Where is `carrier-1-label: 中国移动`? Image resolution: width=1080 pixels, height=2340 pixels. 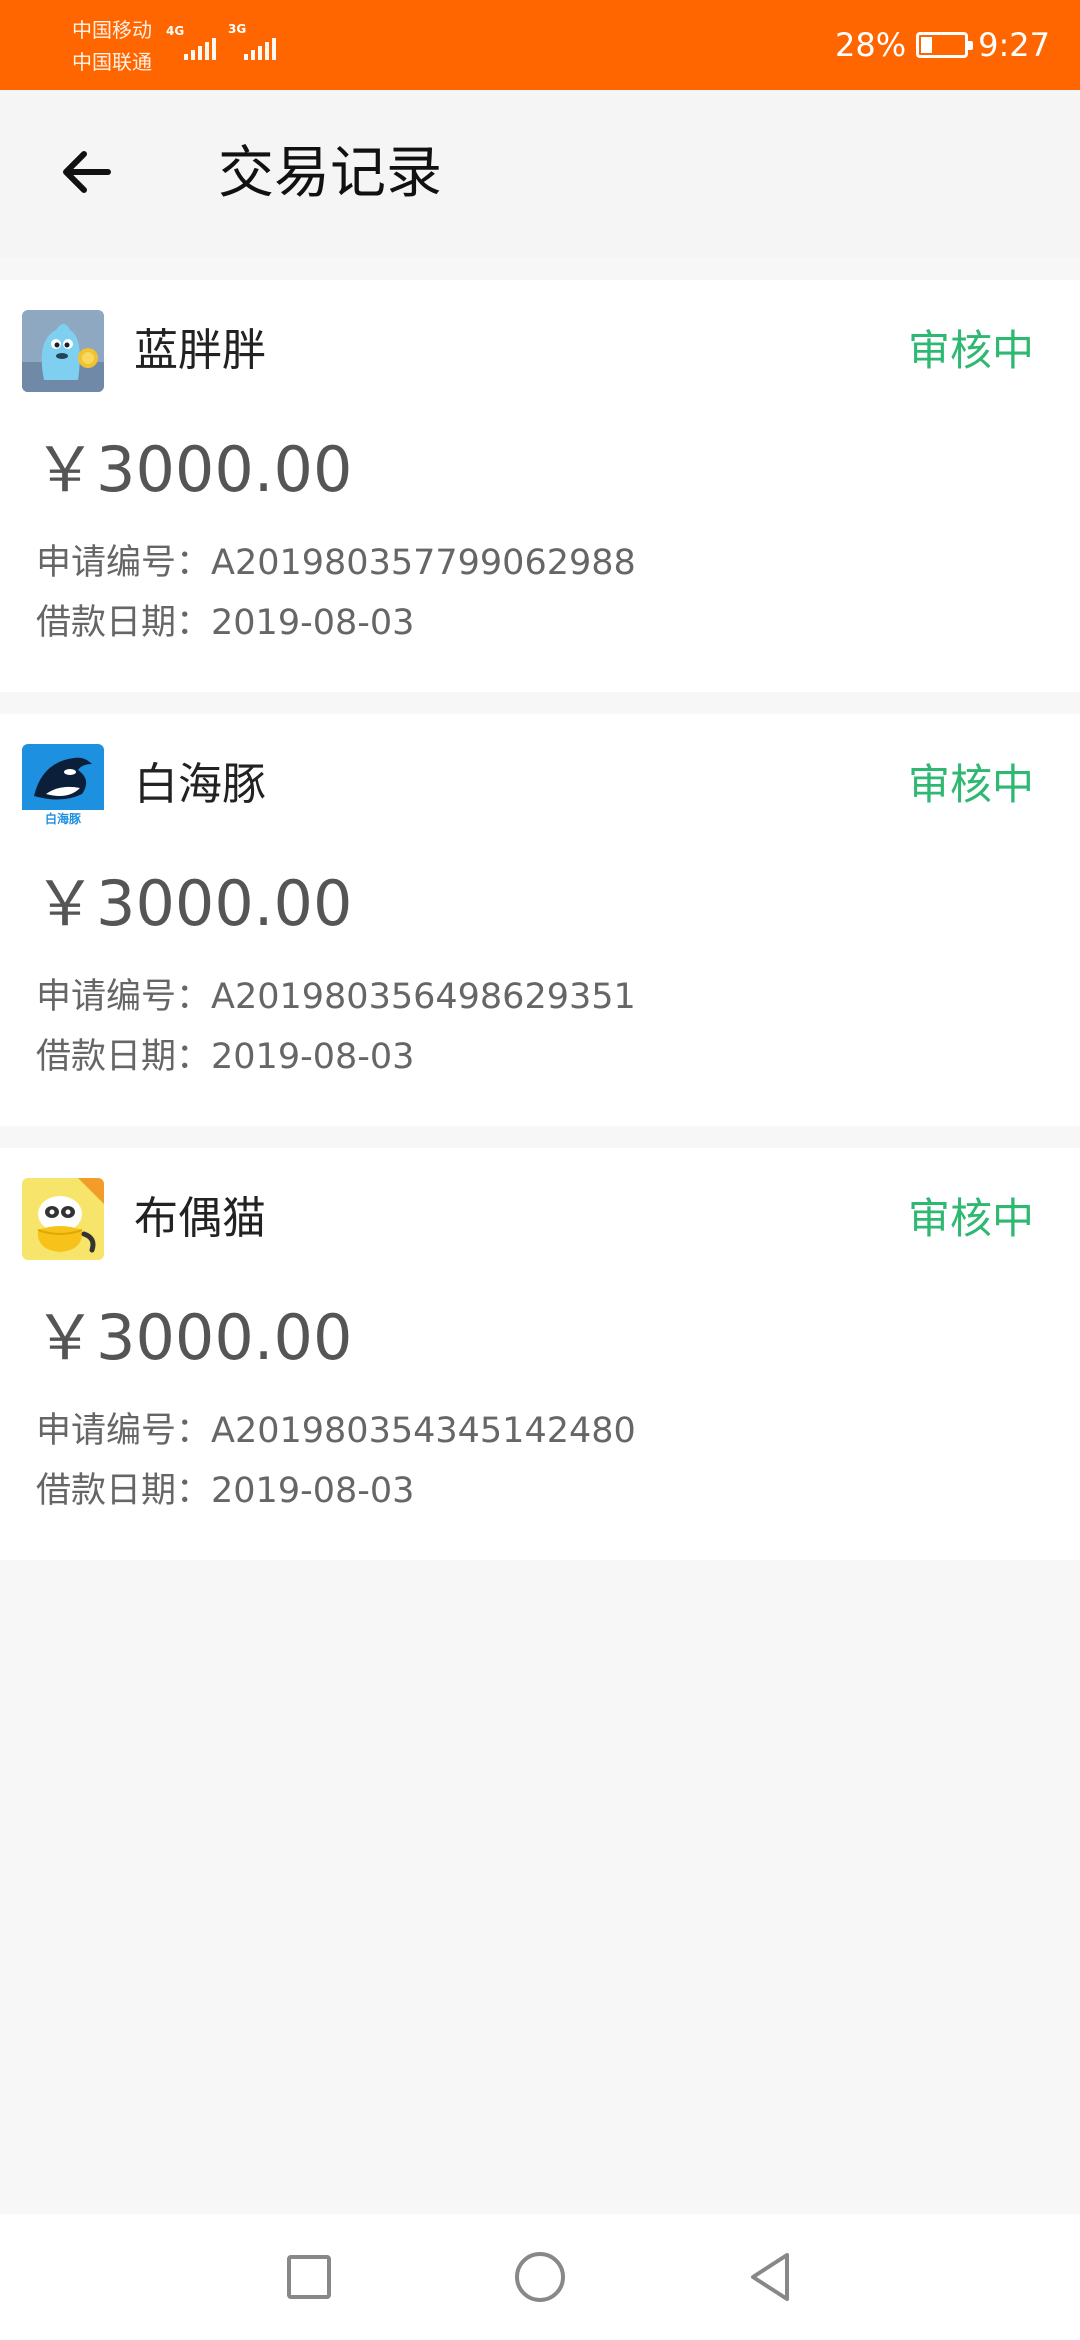
carrier-1-label: 中国移动 is located at coordinates (112, 30).